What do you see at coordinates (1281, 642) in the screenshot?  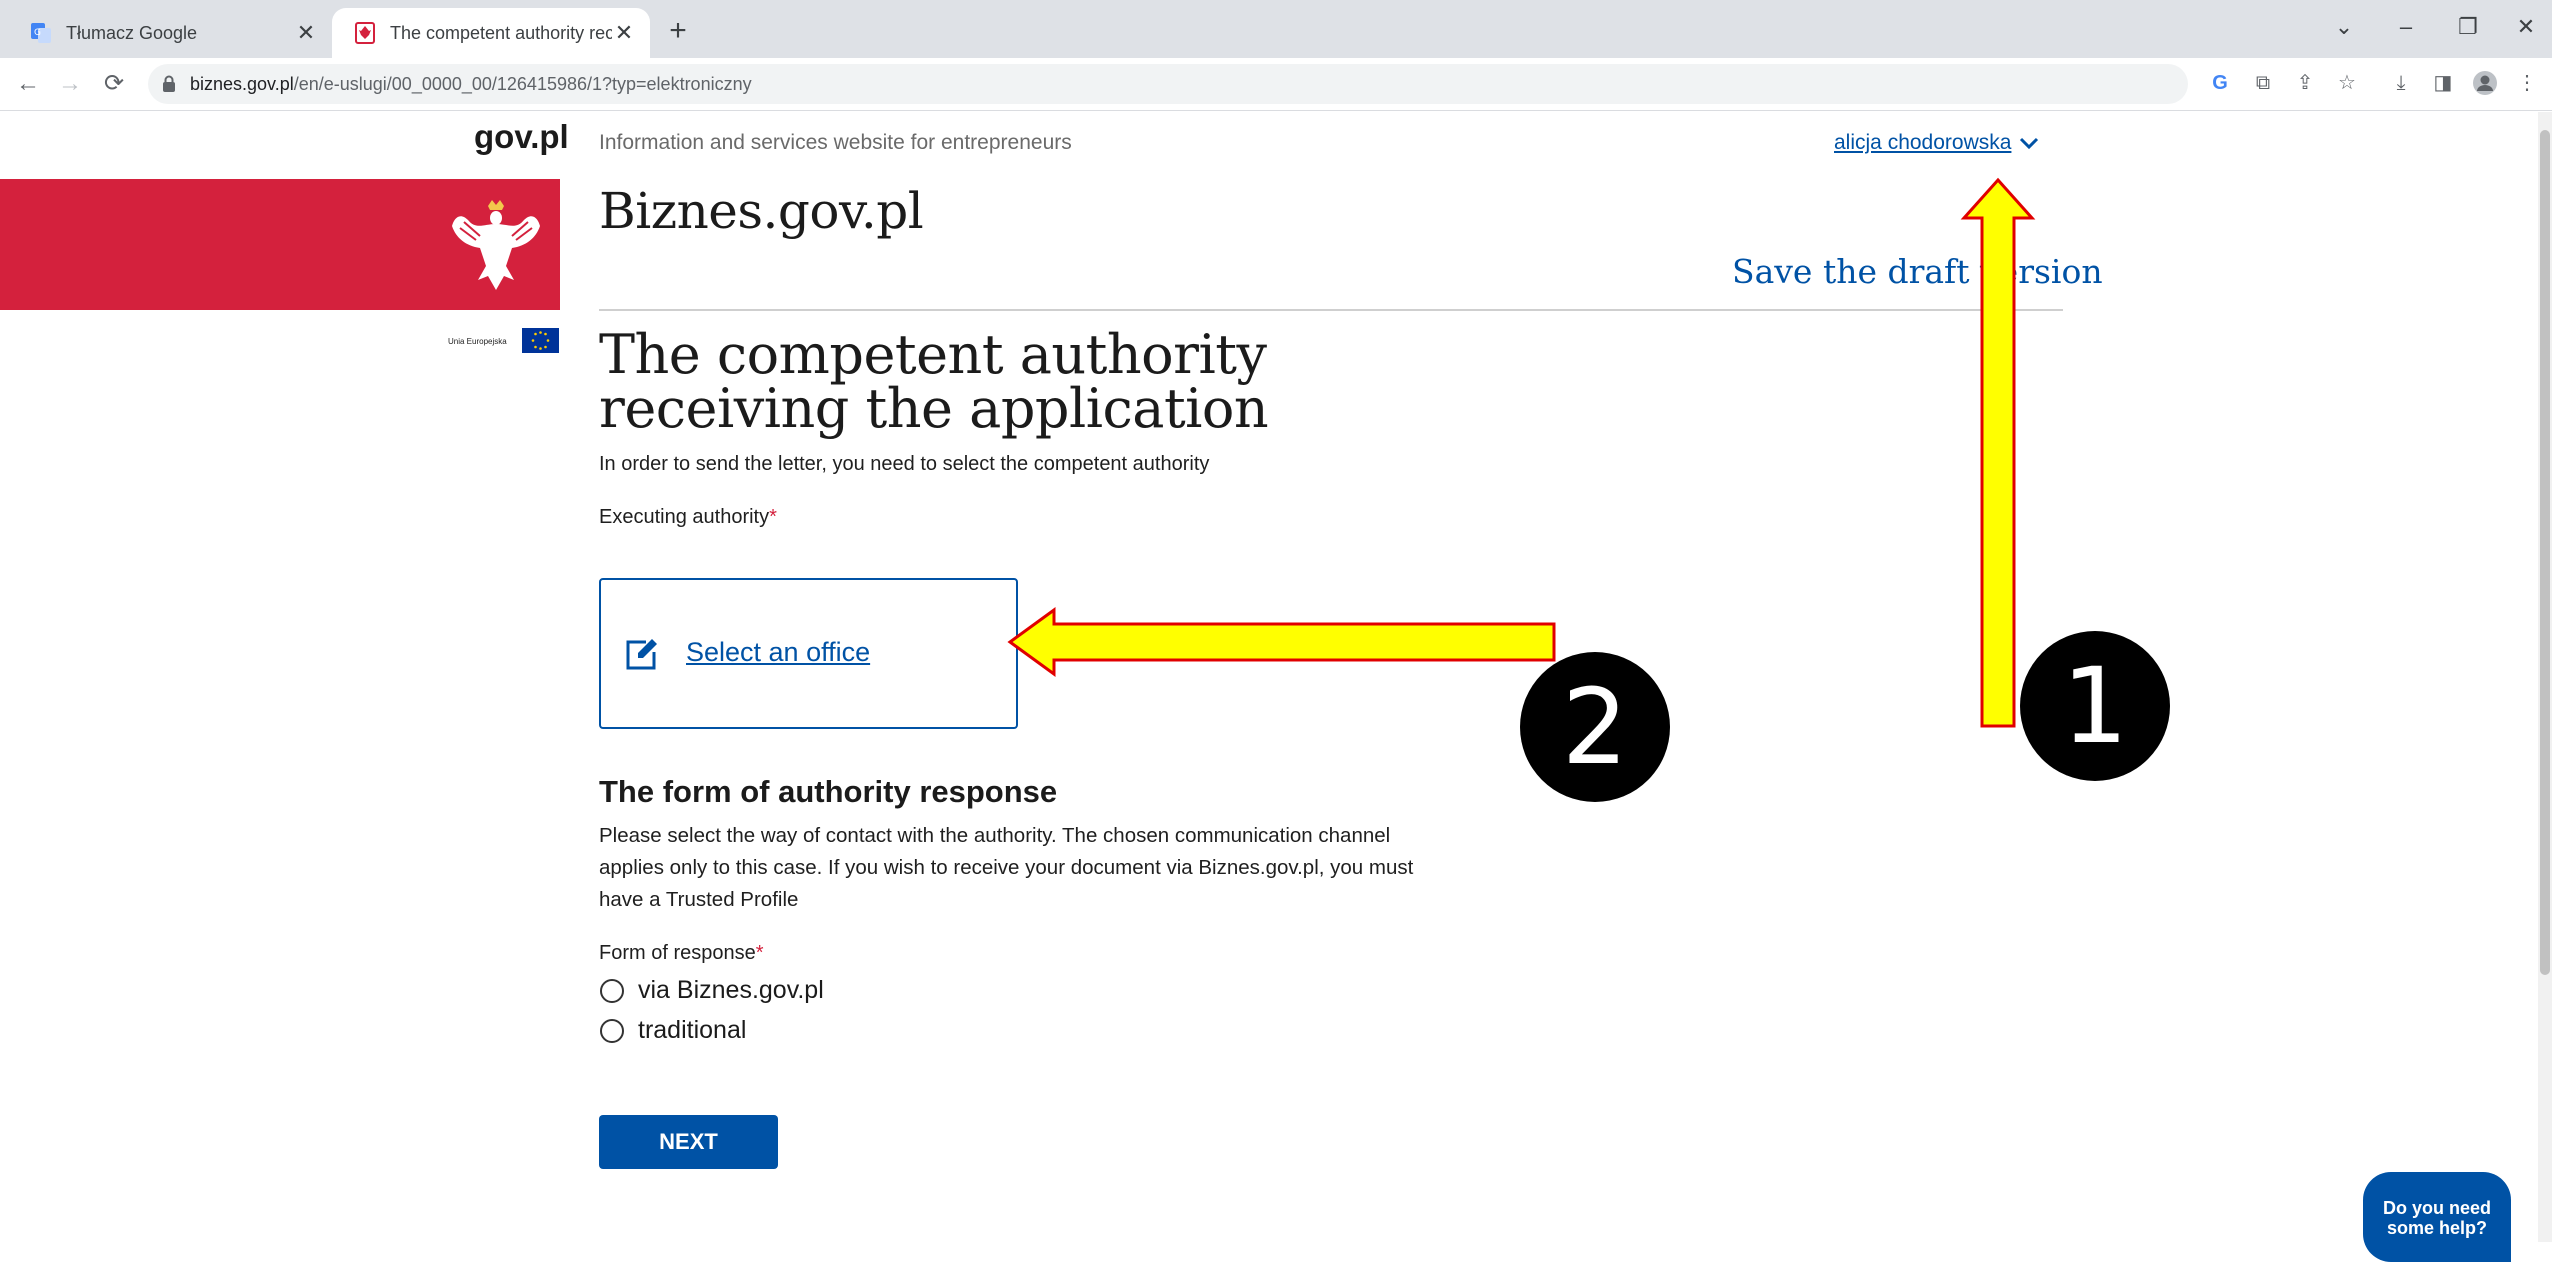 I see `arrow-left-annotation` at bounding box center [1281, 642].